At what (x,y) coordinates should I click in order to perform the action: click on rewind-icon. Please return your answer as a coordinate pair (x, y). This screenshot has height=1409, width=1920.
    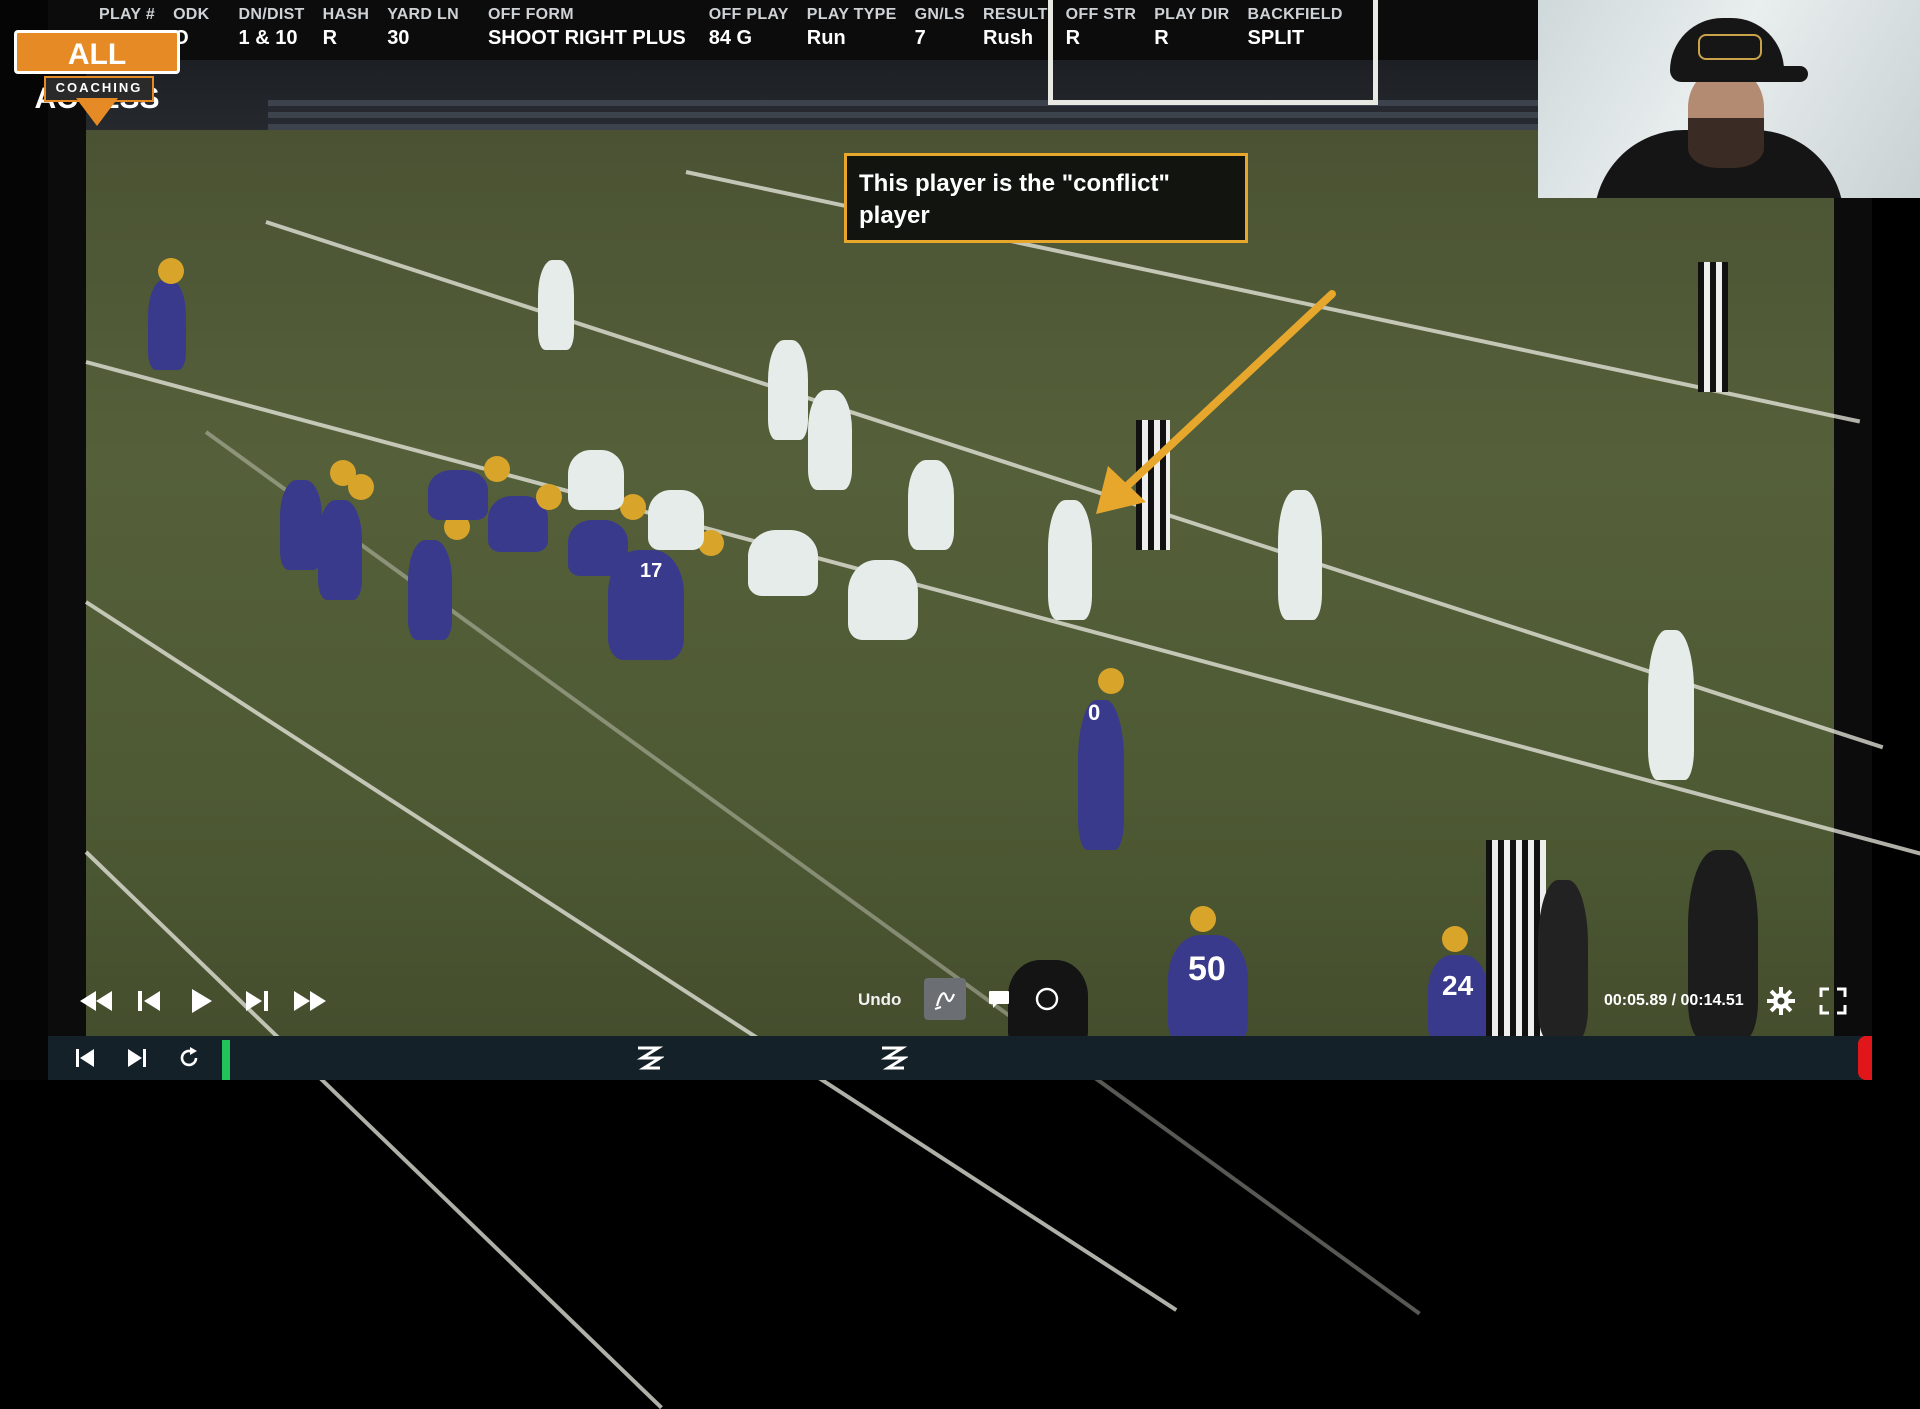
    Looking at the image, I should click on (96, 1001).